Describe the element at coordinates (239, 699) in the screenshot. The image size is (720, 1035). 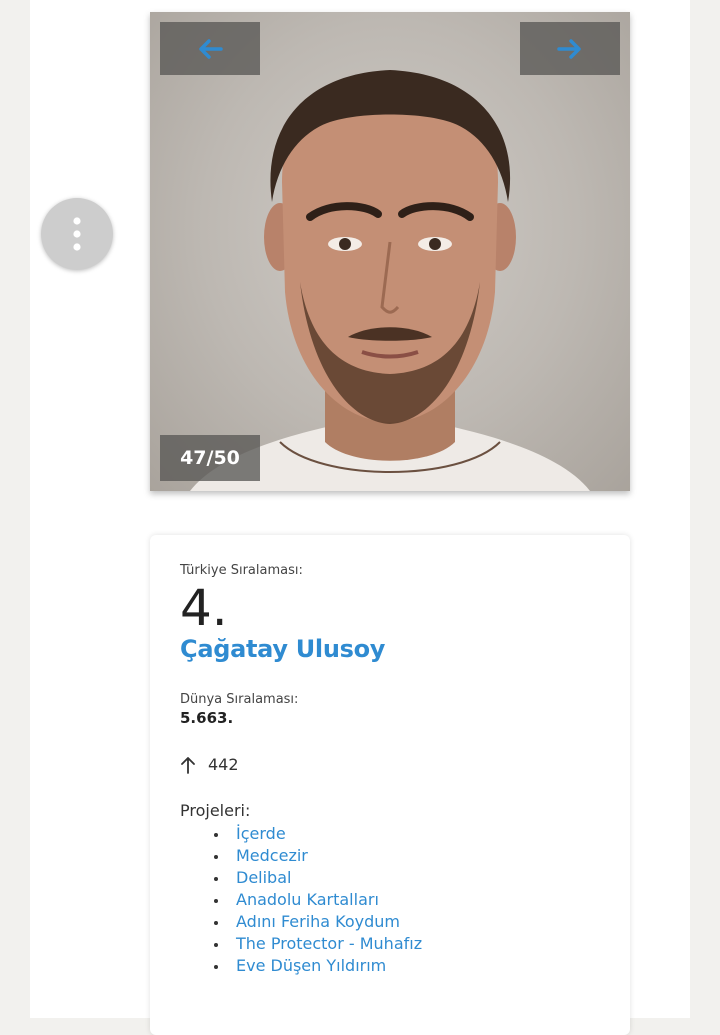
I see `world-rank-label: Dünya Sıralaması:` at that location.